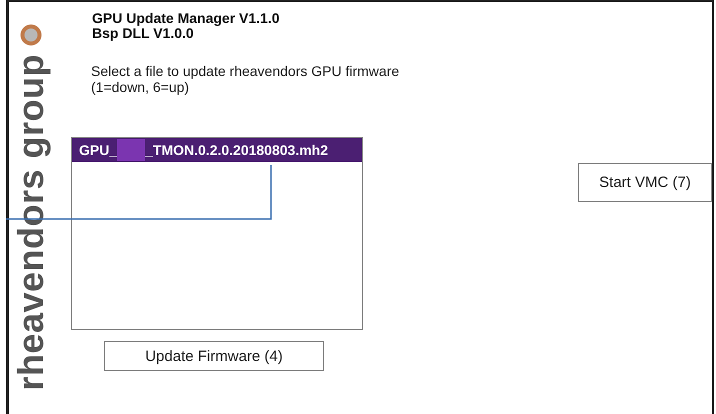  What do you see at coordinates (31, 35) in the screenshot?
I see `logo-icon` at bounding box center [31, 35].